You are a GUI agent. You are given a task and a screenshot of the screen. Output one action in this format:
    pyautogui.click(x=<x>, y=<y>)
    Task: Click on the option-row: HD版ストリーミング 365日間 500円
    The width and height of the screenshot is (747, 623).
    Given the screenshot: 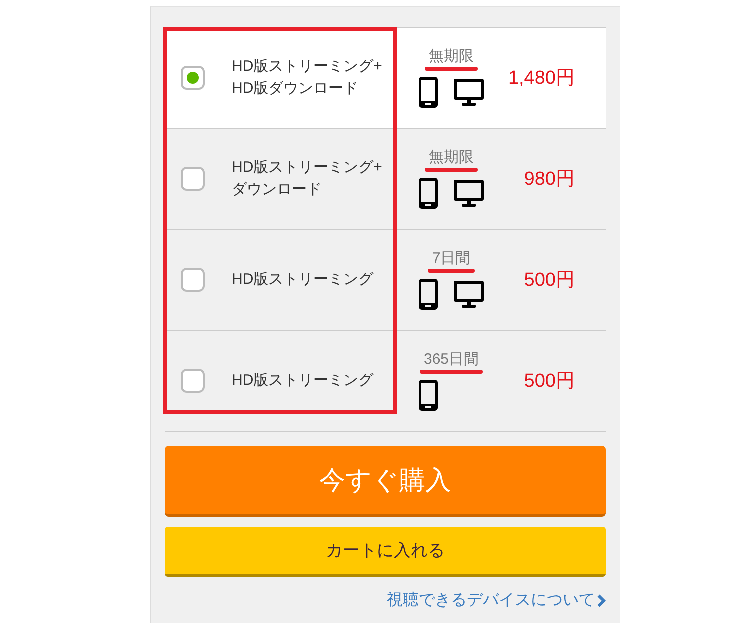 What is the action you would take?
    pyautogui.click(x=385, y=380)
    